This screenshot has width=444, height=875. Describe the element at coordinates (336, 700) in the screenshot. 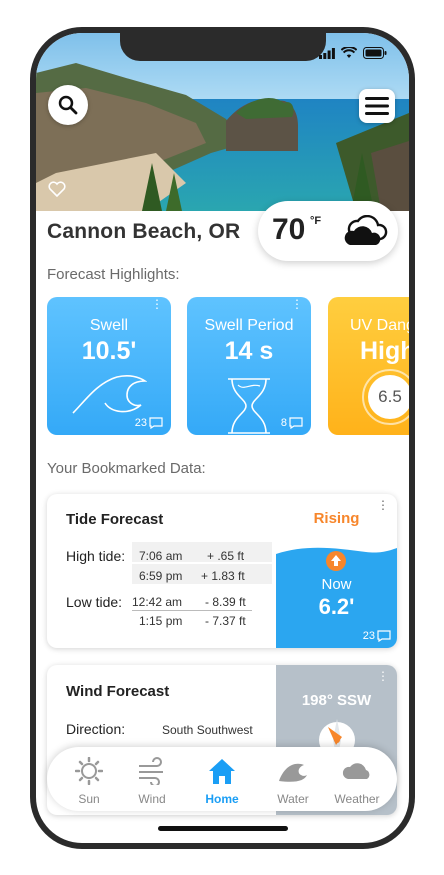

I see `wind-heading: 198° SSW` at that location.